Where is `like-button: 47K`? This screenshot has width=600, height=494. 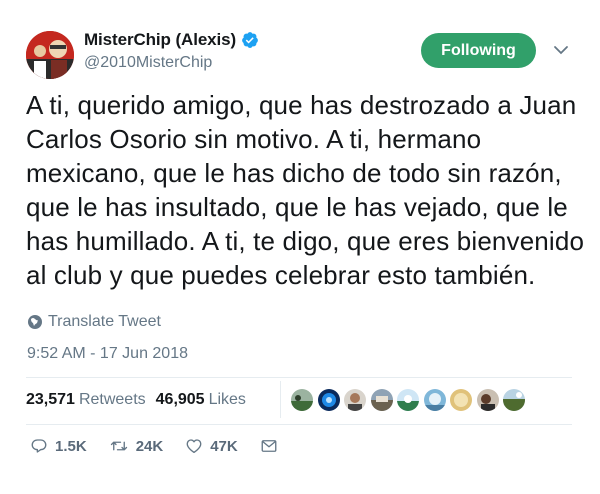
like-button: 47K is located at coordinates (211, 446).